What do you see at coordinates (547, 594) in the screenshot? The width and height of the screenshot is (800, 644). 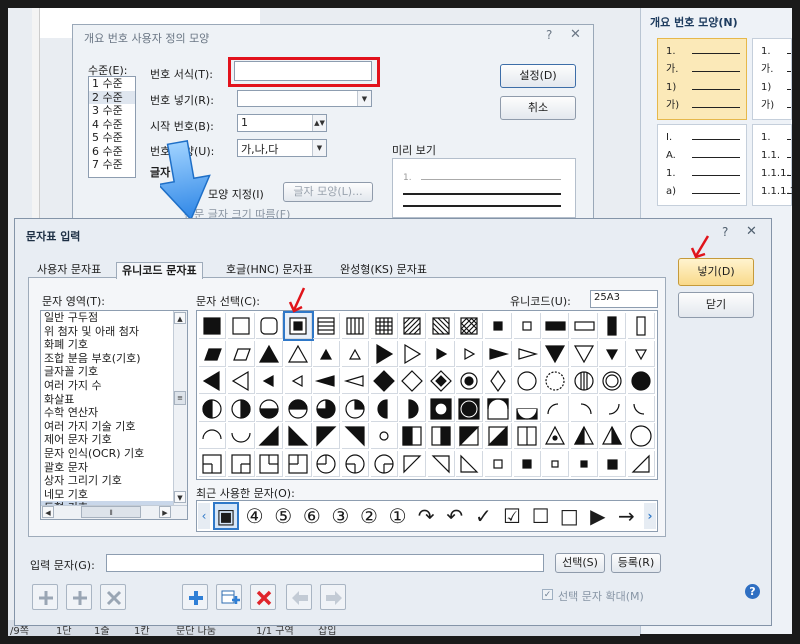 I see `enlarge-checkbox: ✓` at bounding box center [547, 594].